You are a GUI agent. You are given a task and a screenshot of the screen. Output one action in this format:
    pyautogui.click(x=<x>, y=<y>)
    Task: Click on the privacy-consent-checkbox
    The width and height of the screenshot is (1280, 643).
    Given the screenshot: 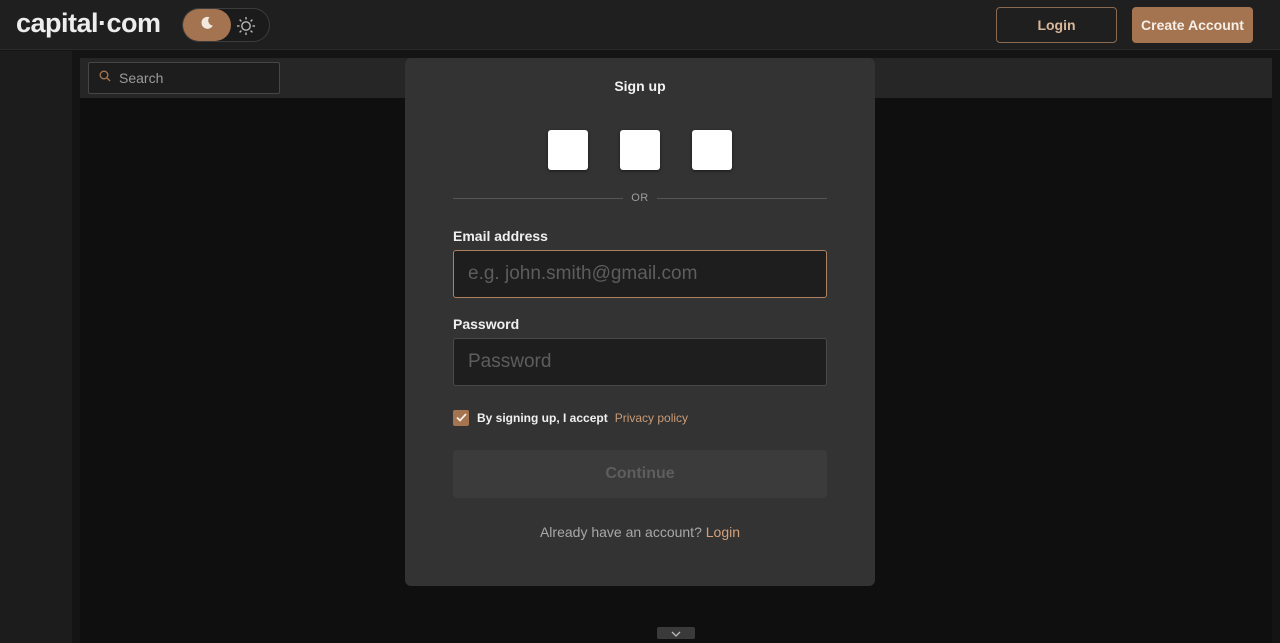 What is the action you would take?
    pyautogui.click(x=461, y=418)
    